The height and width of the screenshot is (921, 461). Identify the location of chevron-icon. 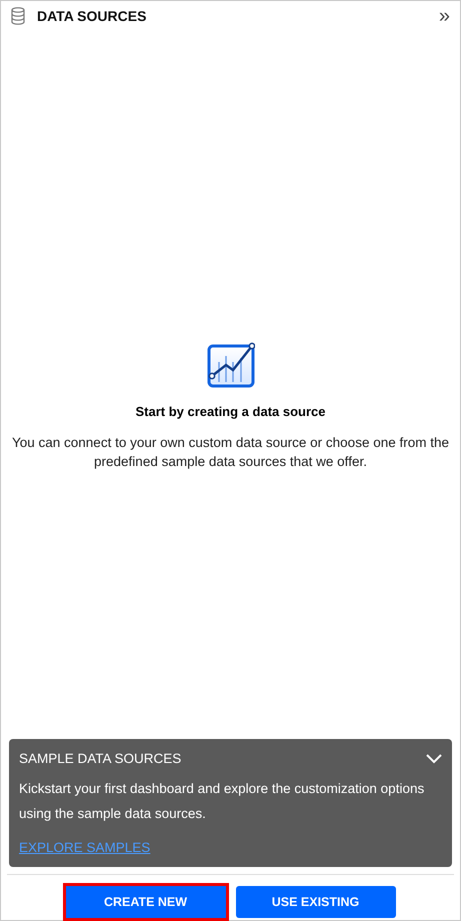
(434, 759).